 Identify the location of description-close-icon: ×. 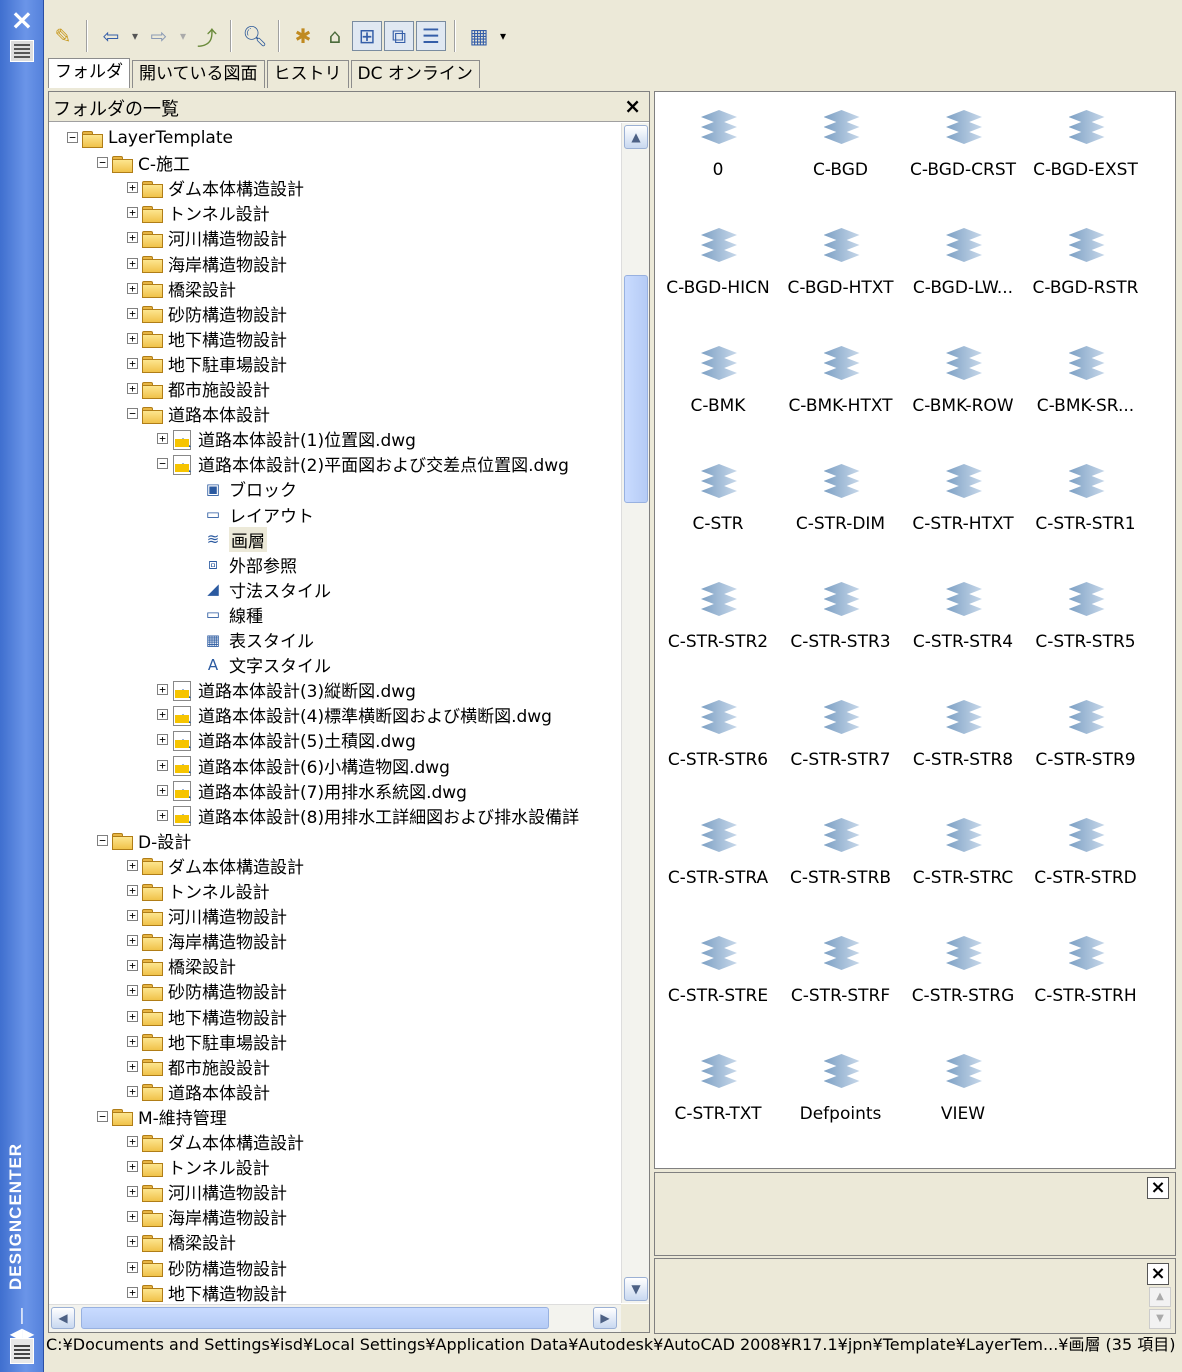
(1158, 1274).